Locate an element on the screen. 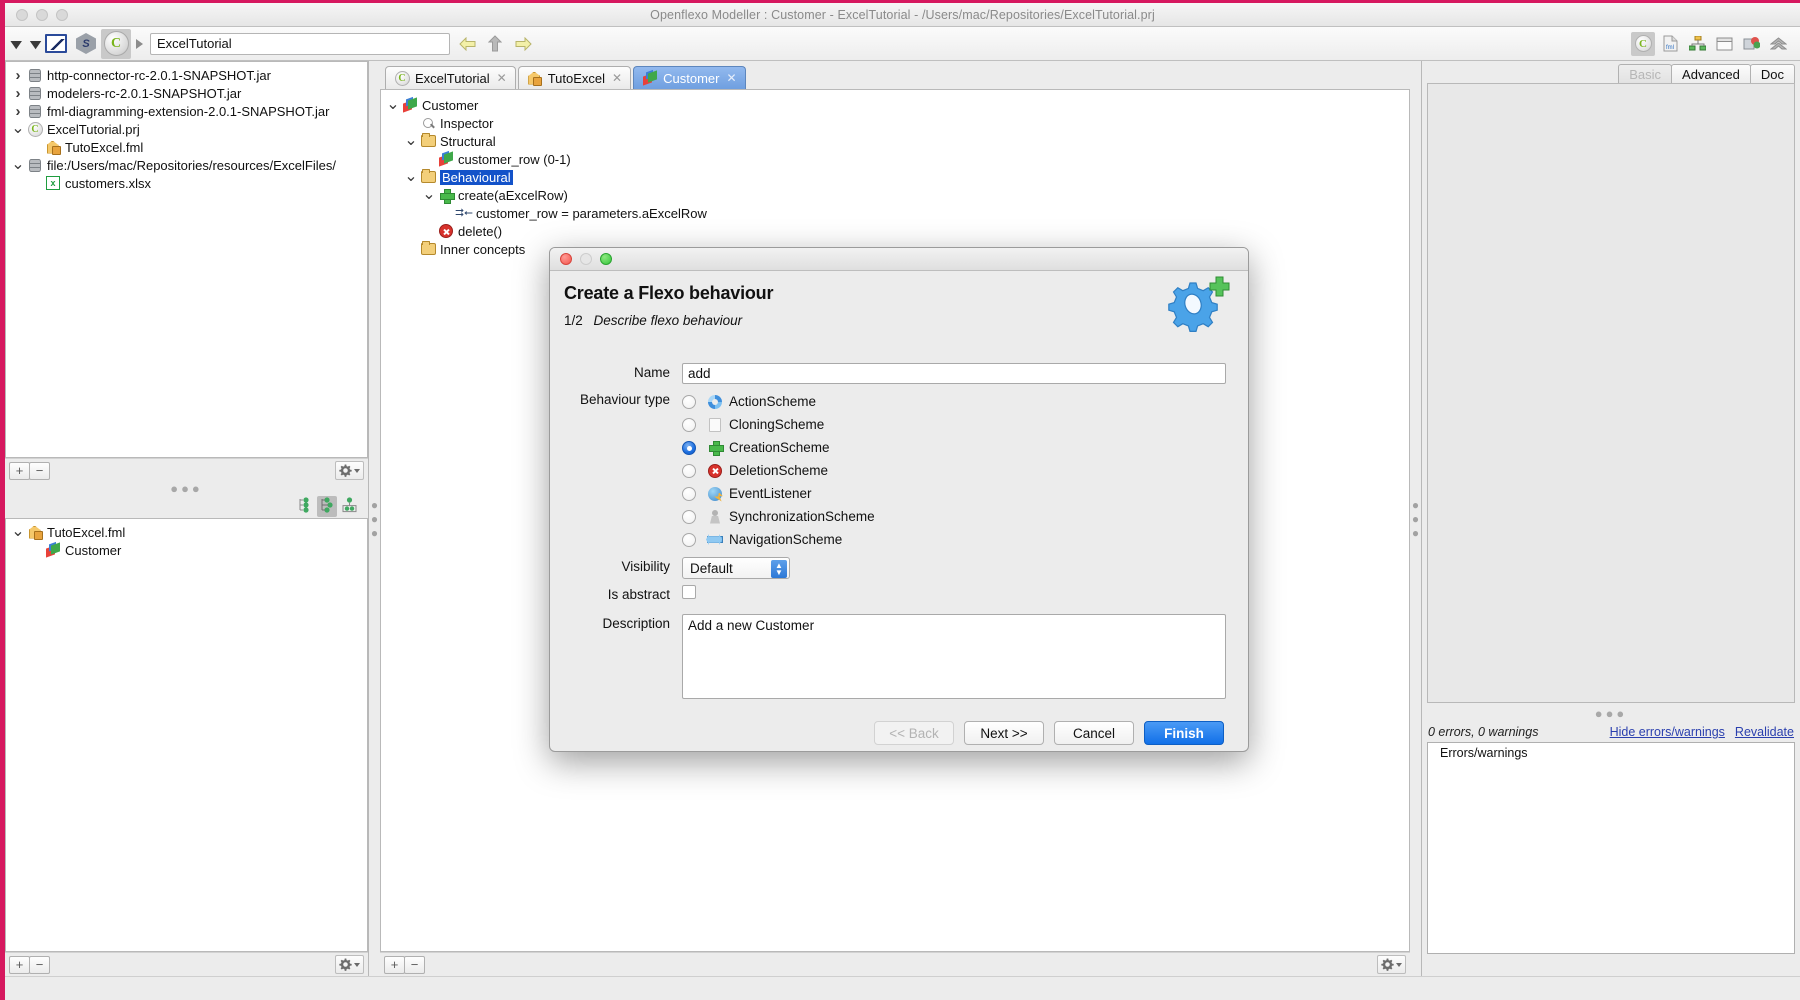 The width and height of the screenshot is (1800, 1000). remove-fml-button: − is located at coordinates (39, 964).